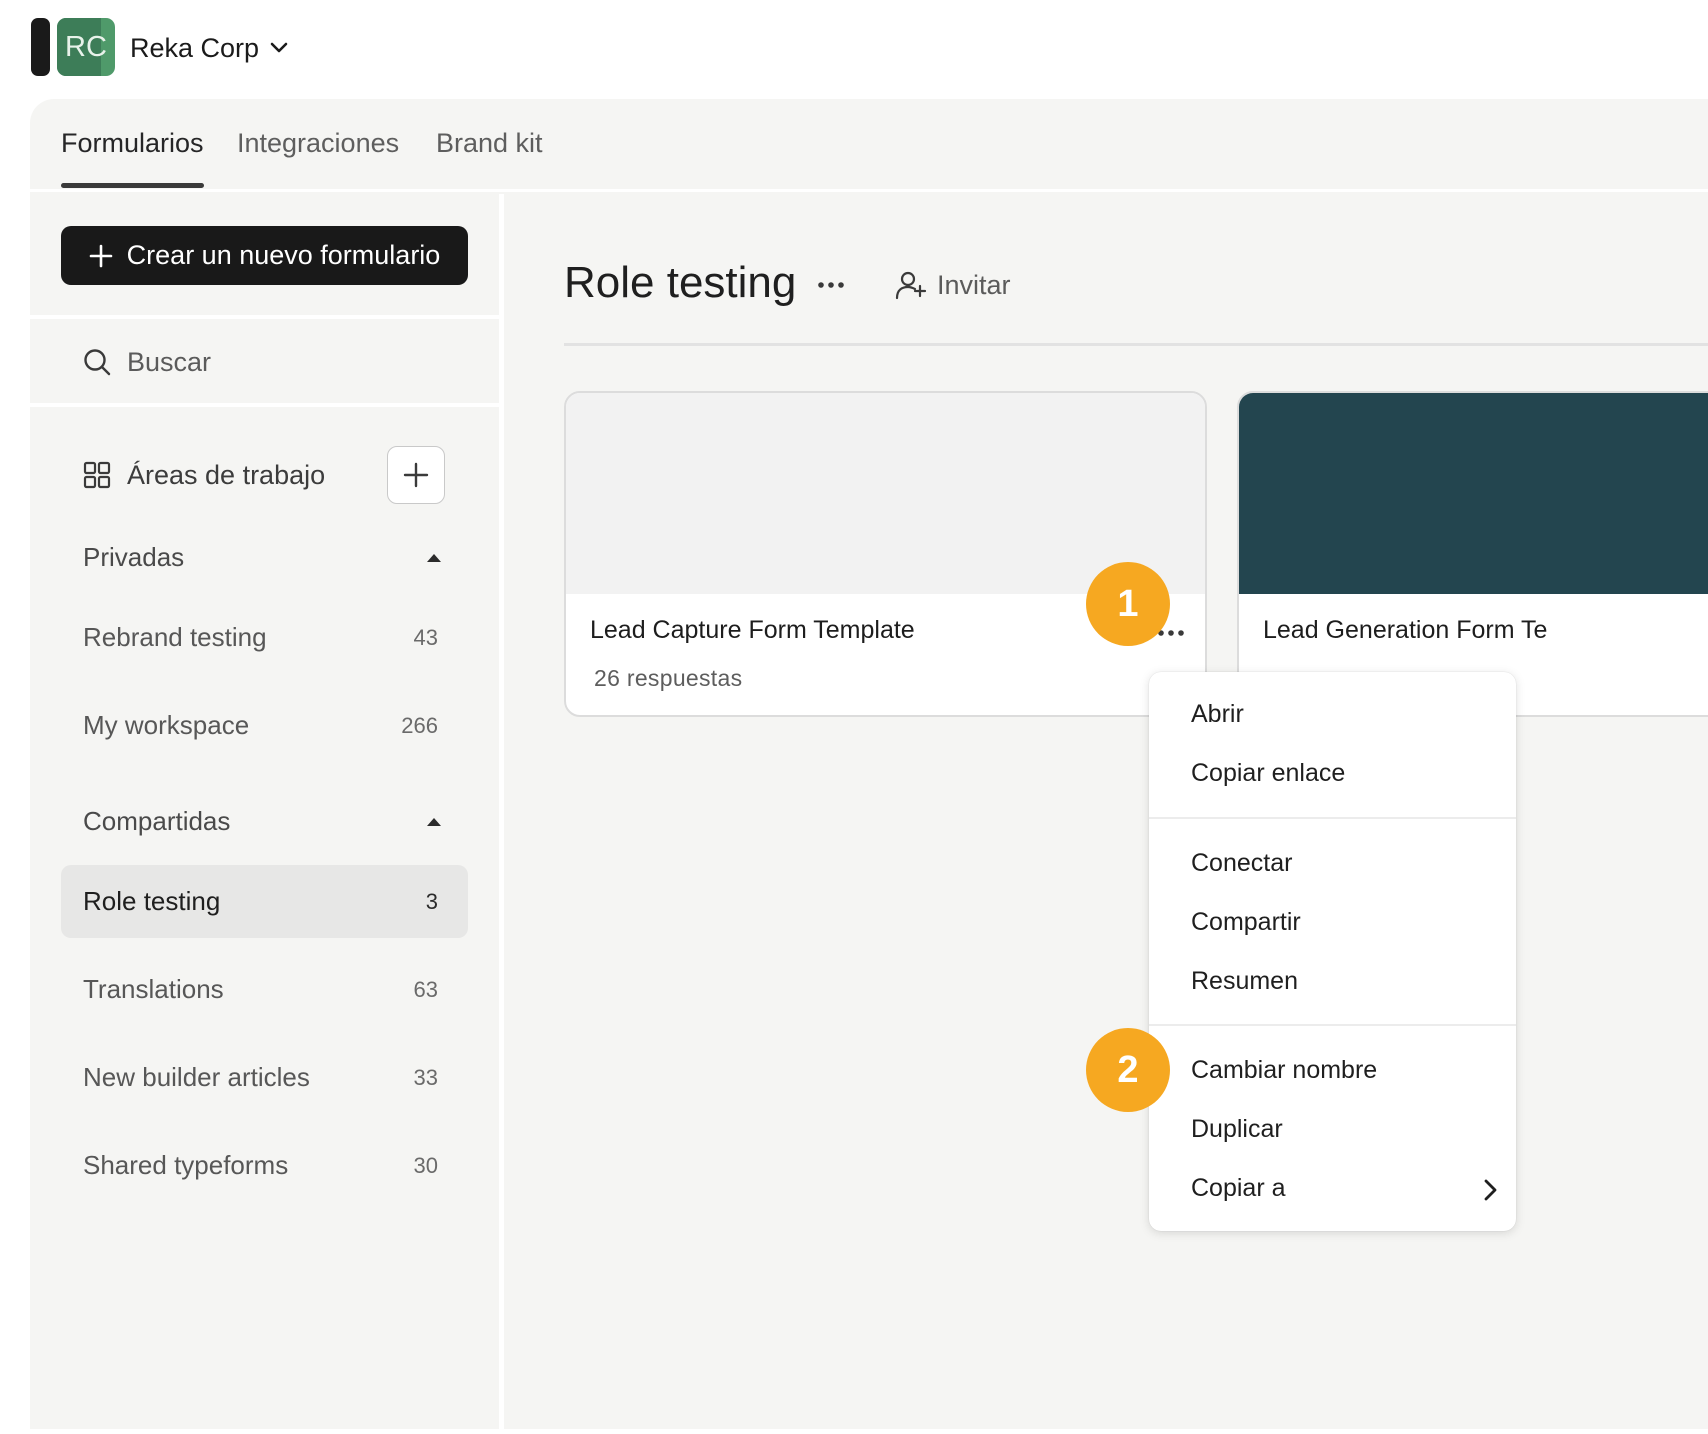 The image size is (1708, 1434). Describe the element at coordinates (318, 143) in the screenshot. I see `tab-integraciones: Integraciones` at that location.